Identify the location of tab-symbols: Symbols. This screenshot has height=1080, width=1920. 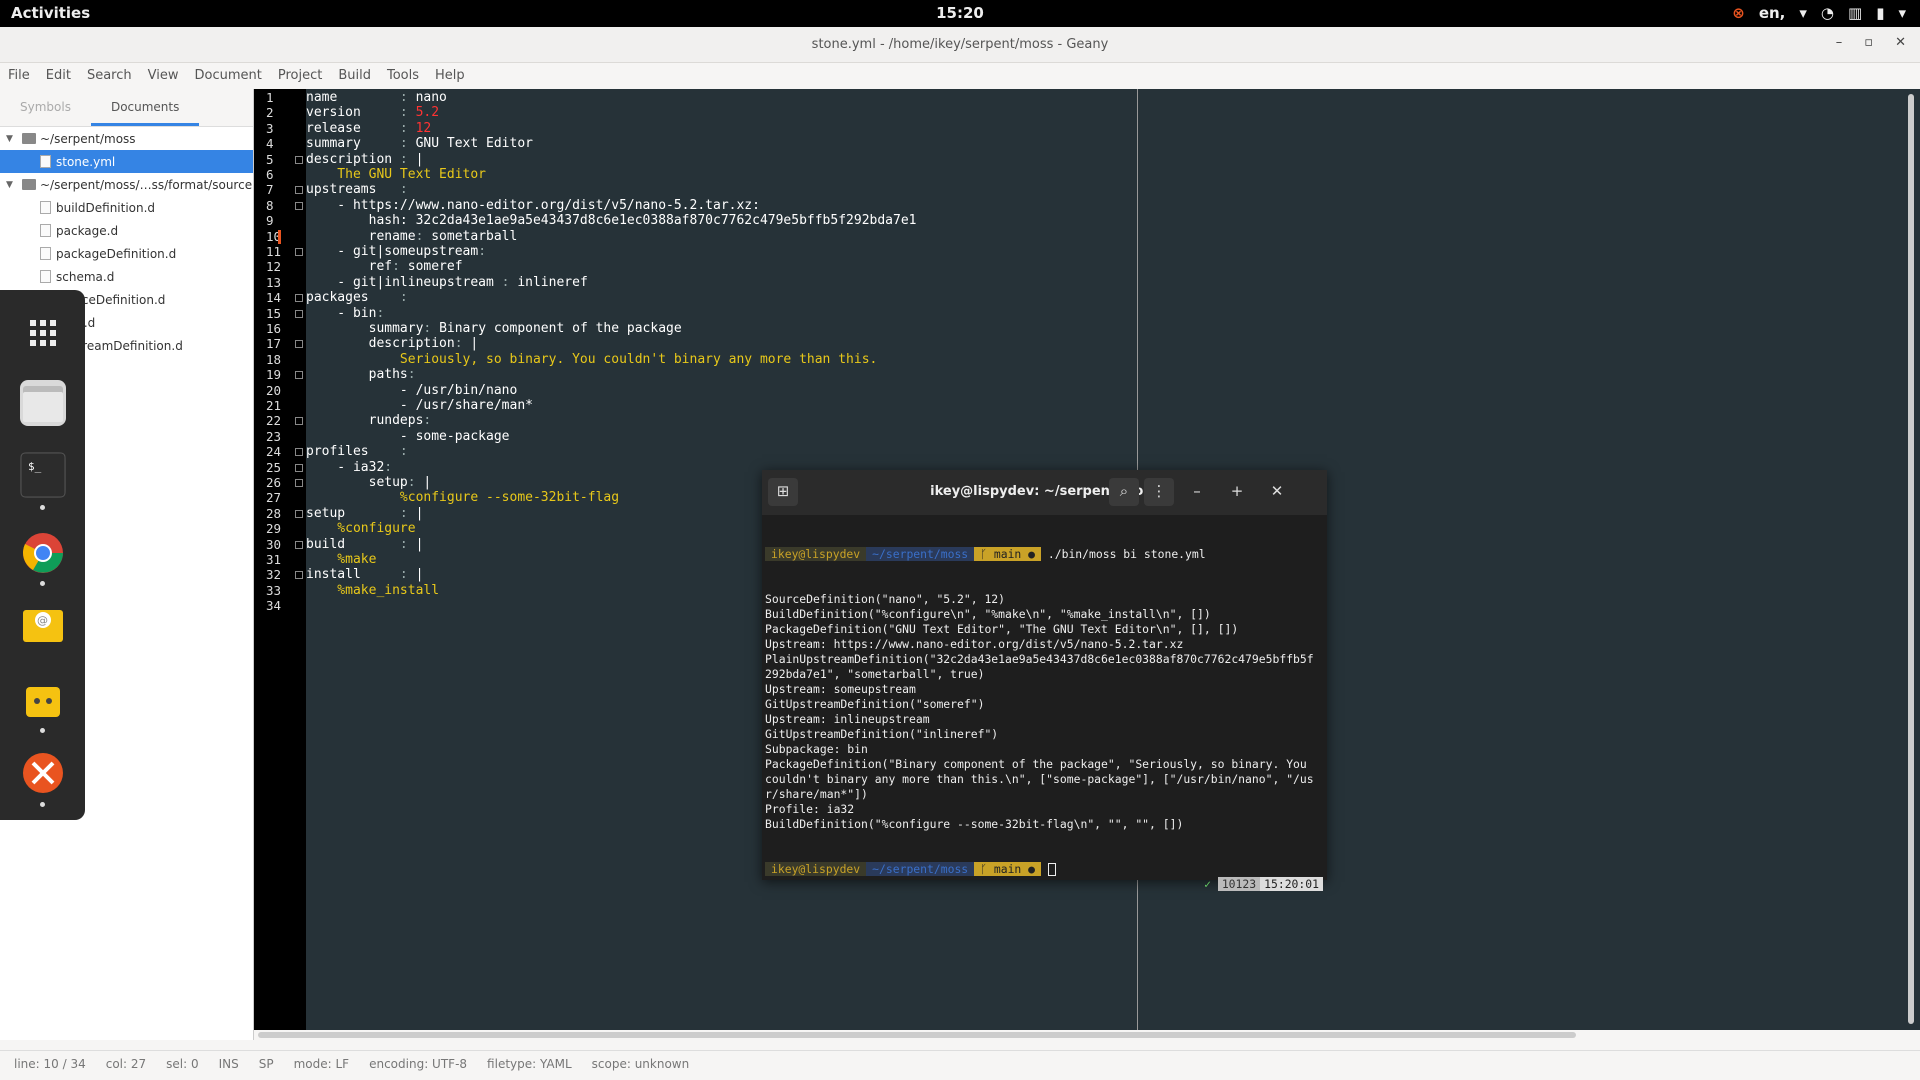
(45, 107).